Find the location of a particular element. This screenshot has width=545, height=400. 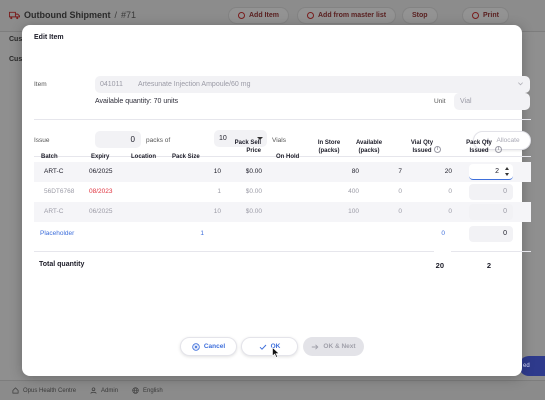

ok-button: OK is located at coordinates (269, 346).